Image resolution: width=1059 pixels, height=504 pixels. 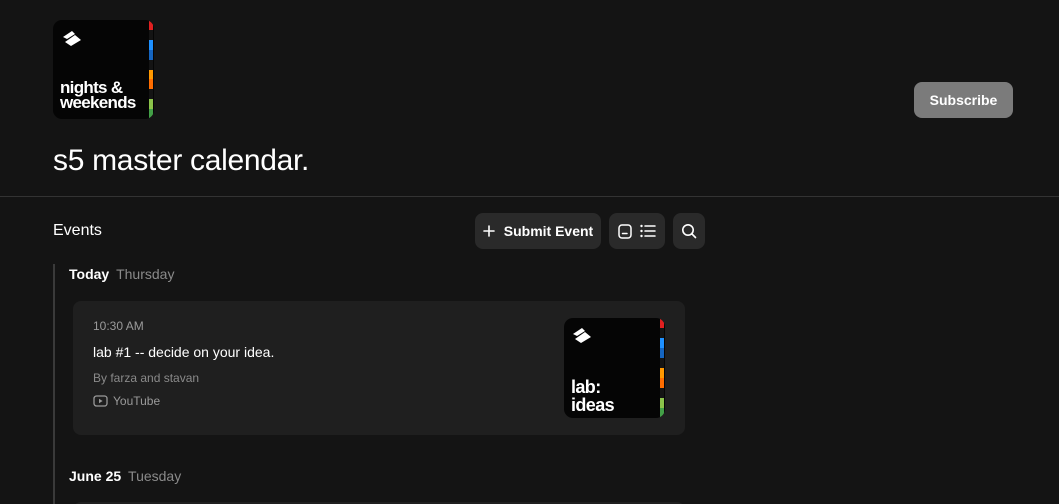 What do you see at coordinates (637, 231) in the screenshot?
I see `view-toggle` at bounding box center [637, 231].